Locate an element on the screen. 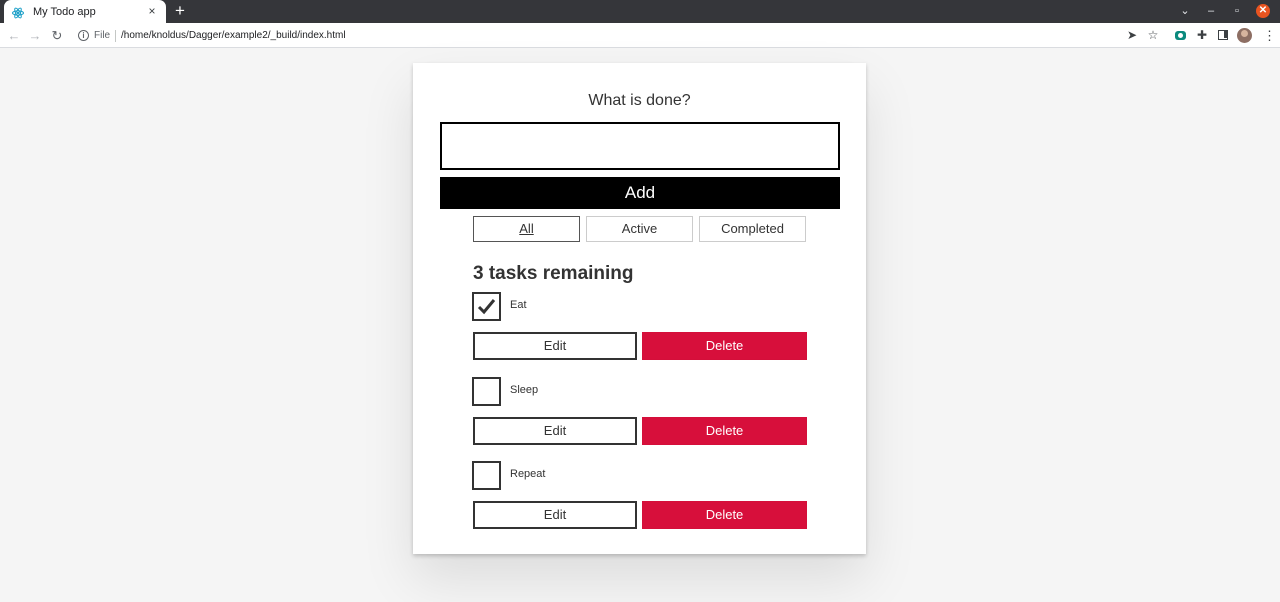 The width and height of the screenshot is (1280, 602). filter-completed-button: Completed is located at coordinates (752, 229).